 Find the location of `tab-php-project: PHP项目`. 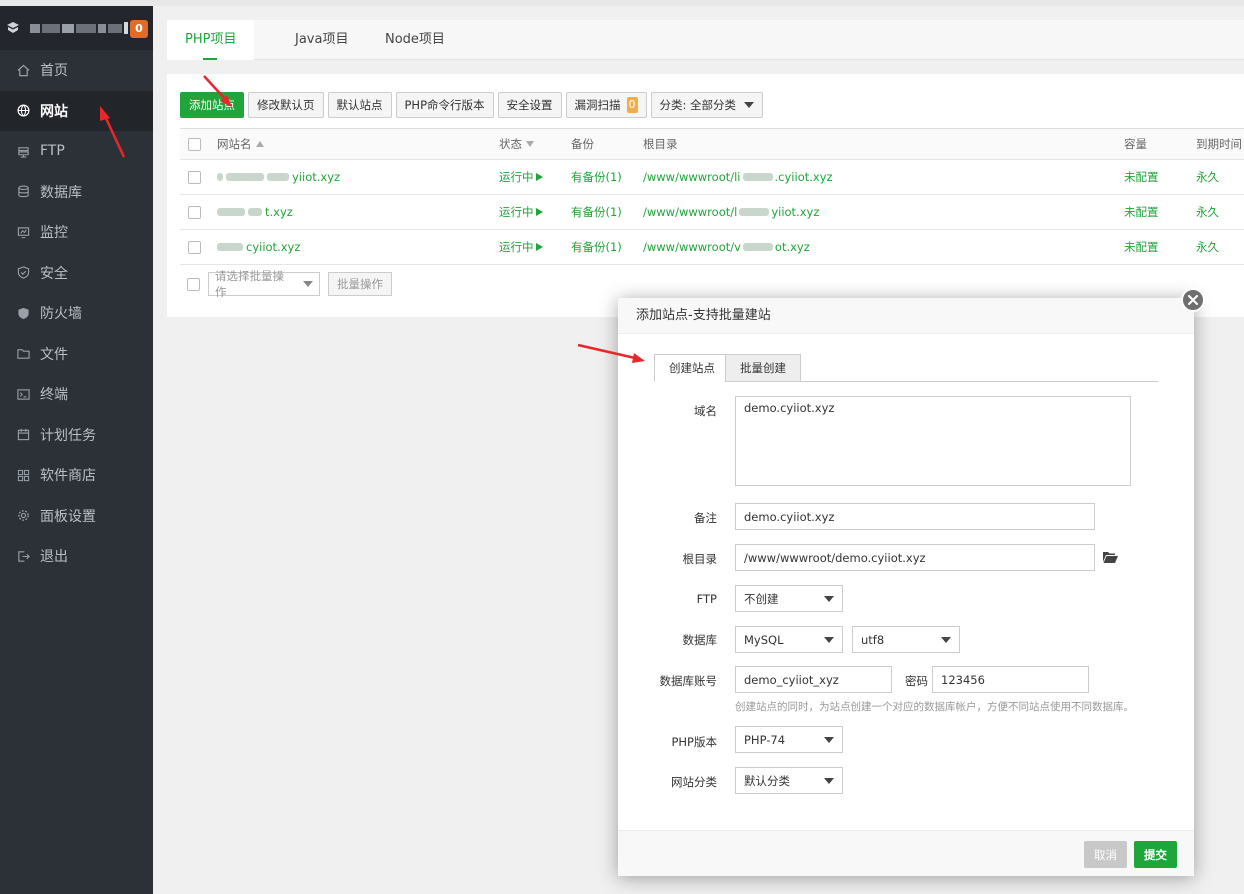

tab-php-project: PHP项目 is located at coordinates (211, 40).